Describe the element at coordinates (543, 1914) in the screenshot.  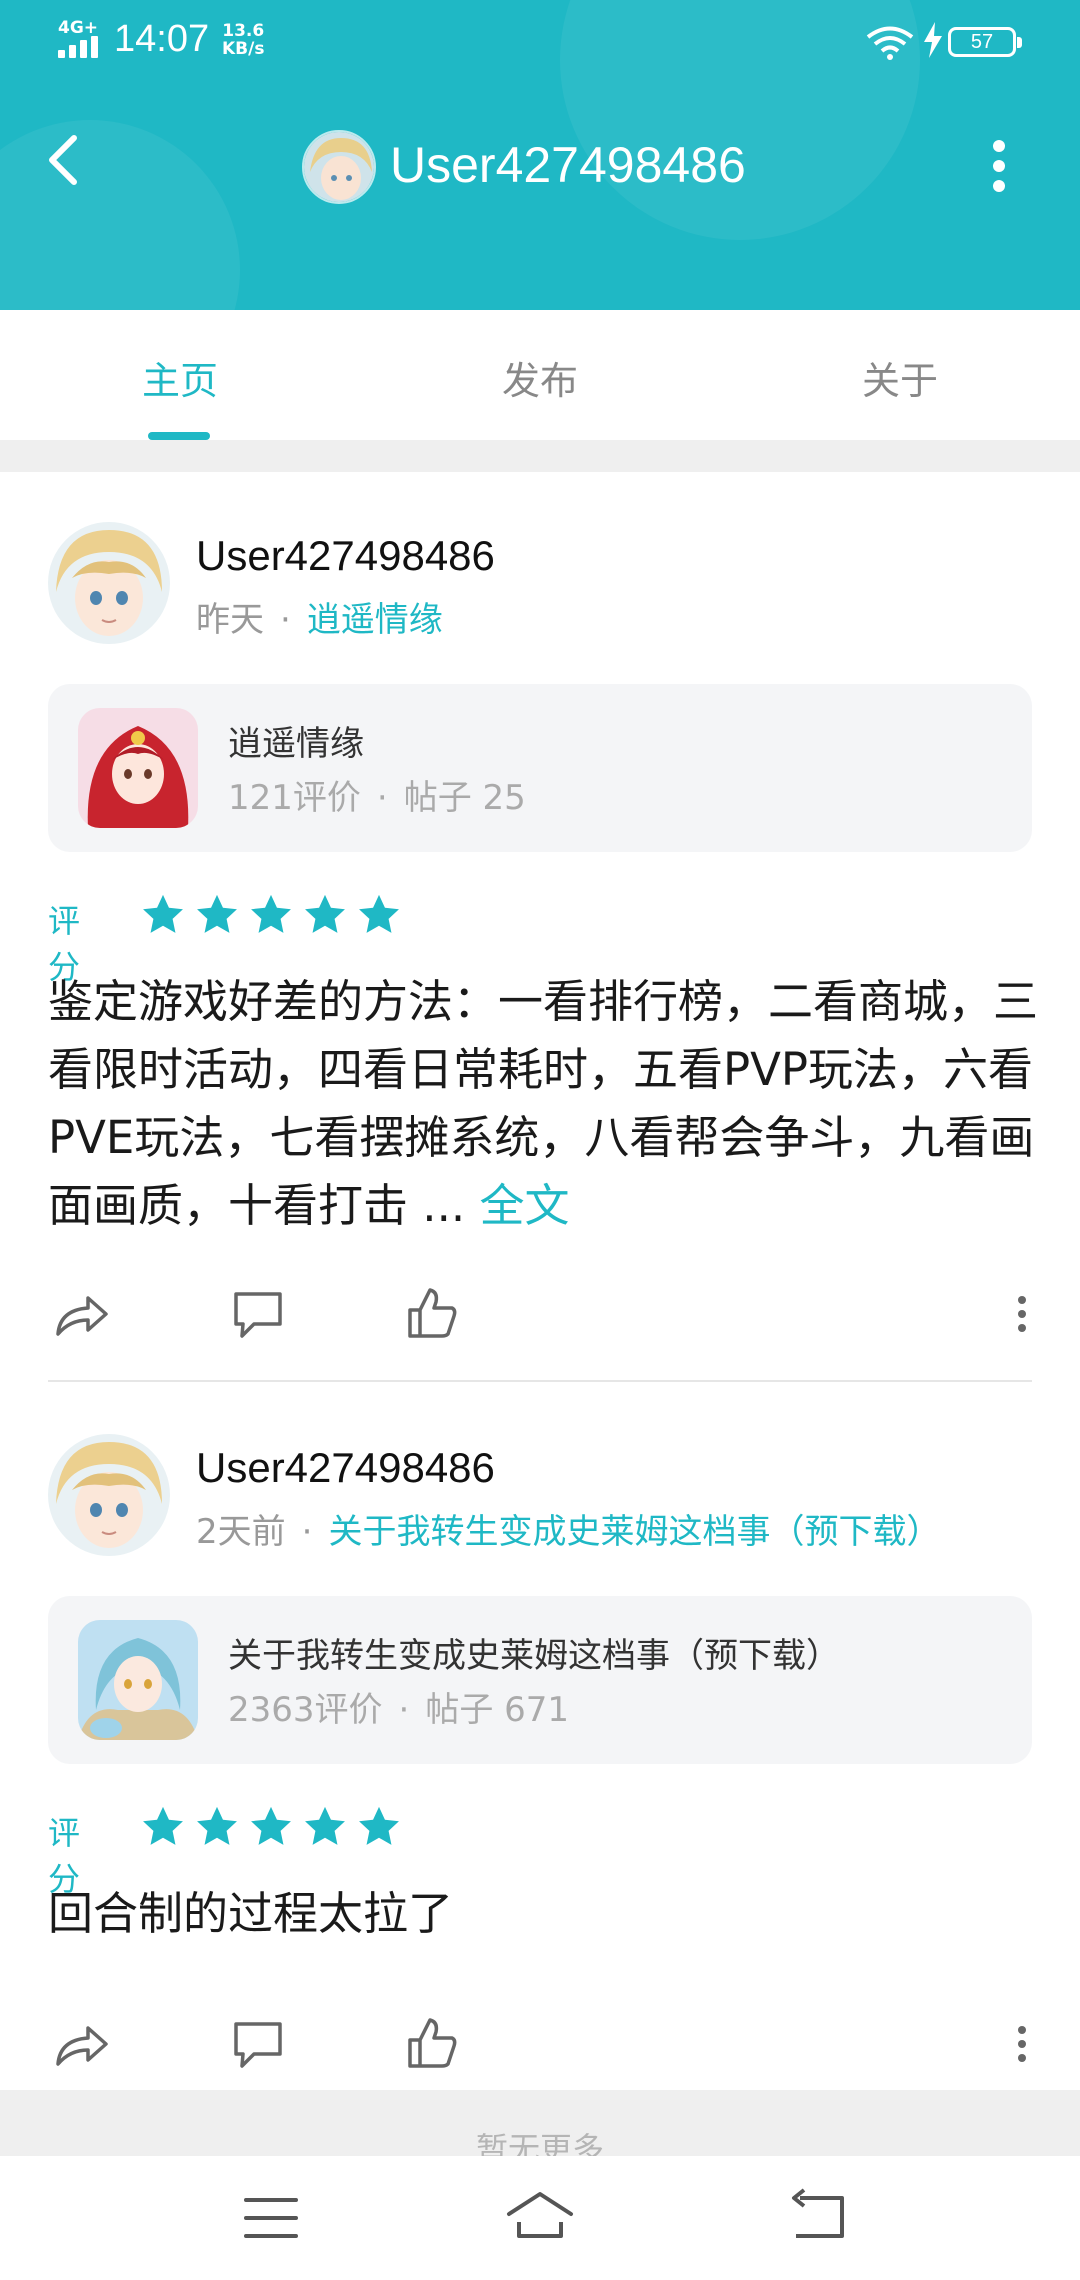
I see `post-body: 回合制的过程太拉了` at that location.